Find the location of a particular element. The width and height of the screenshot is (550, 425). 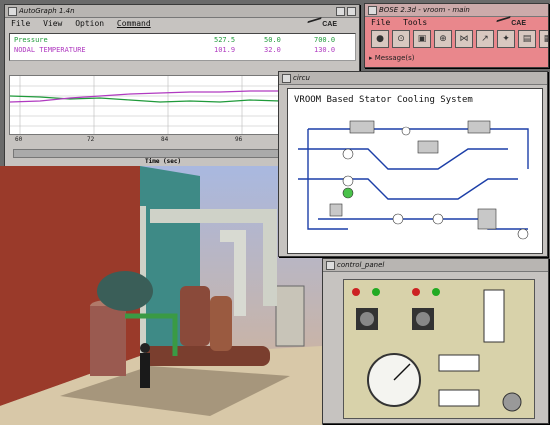

variable-value: 101.9 is located at coordinates (225, 50).